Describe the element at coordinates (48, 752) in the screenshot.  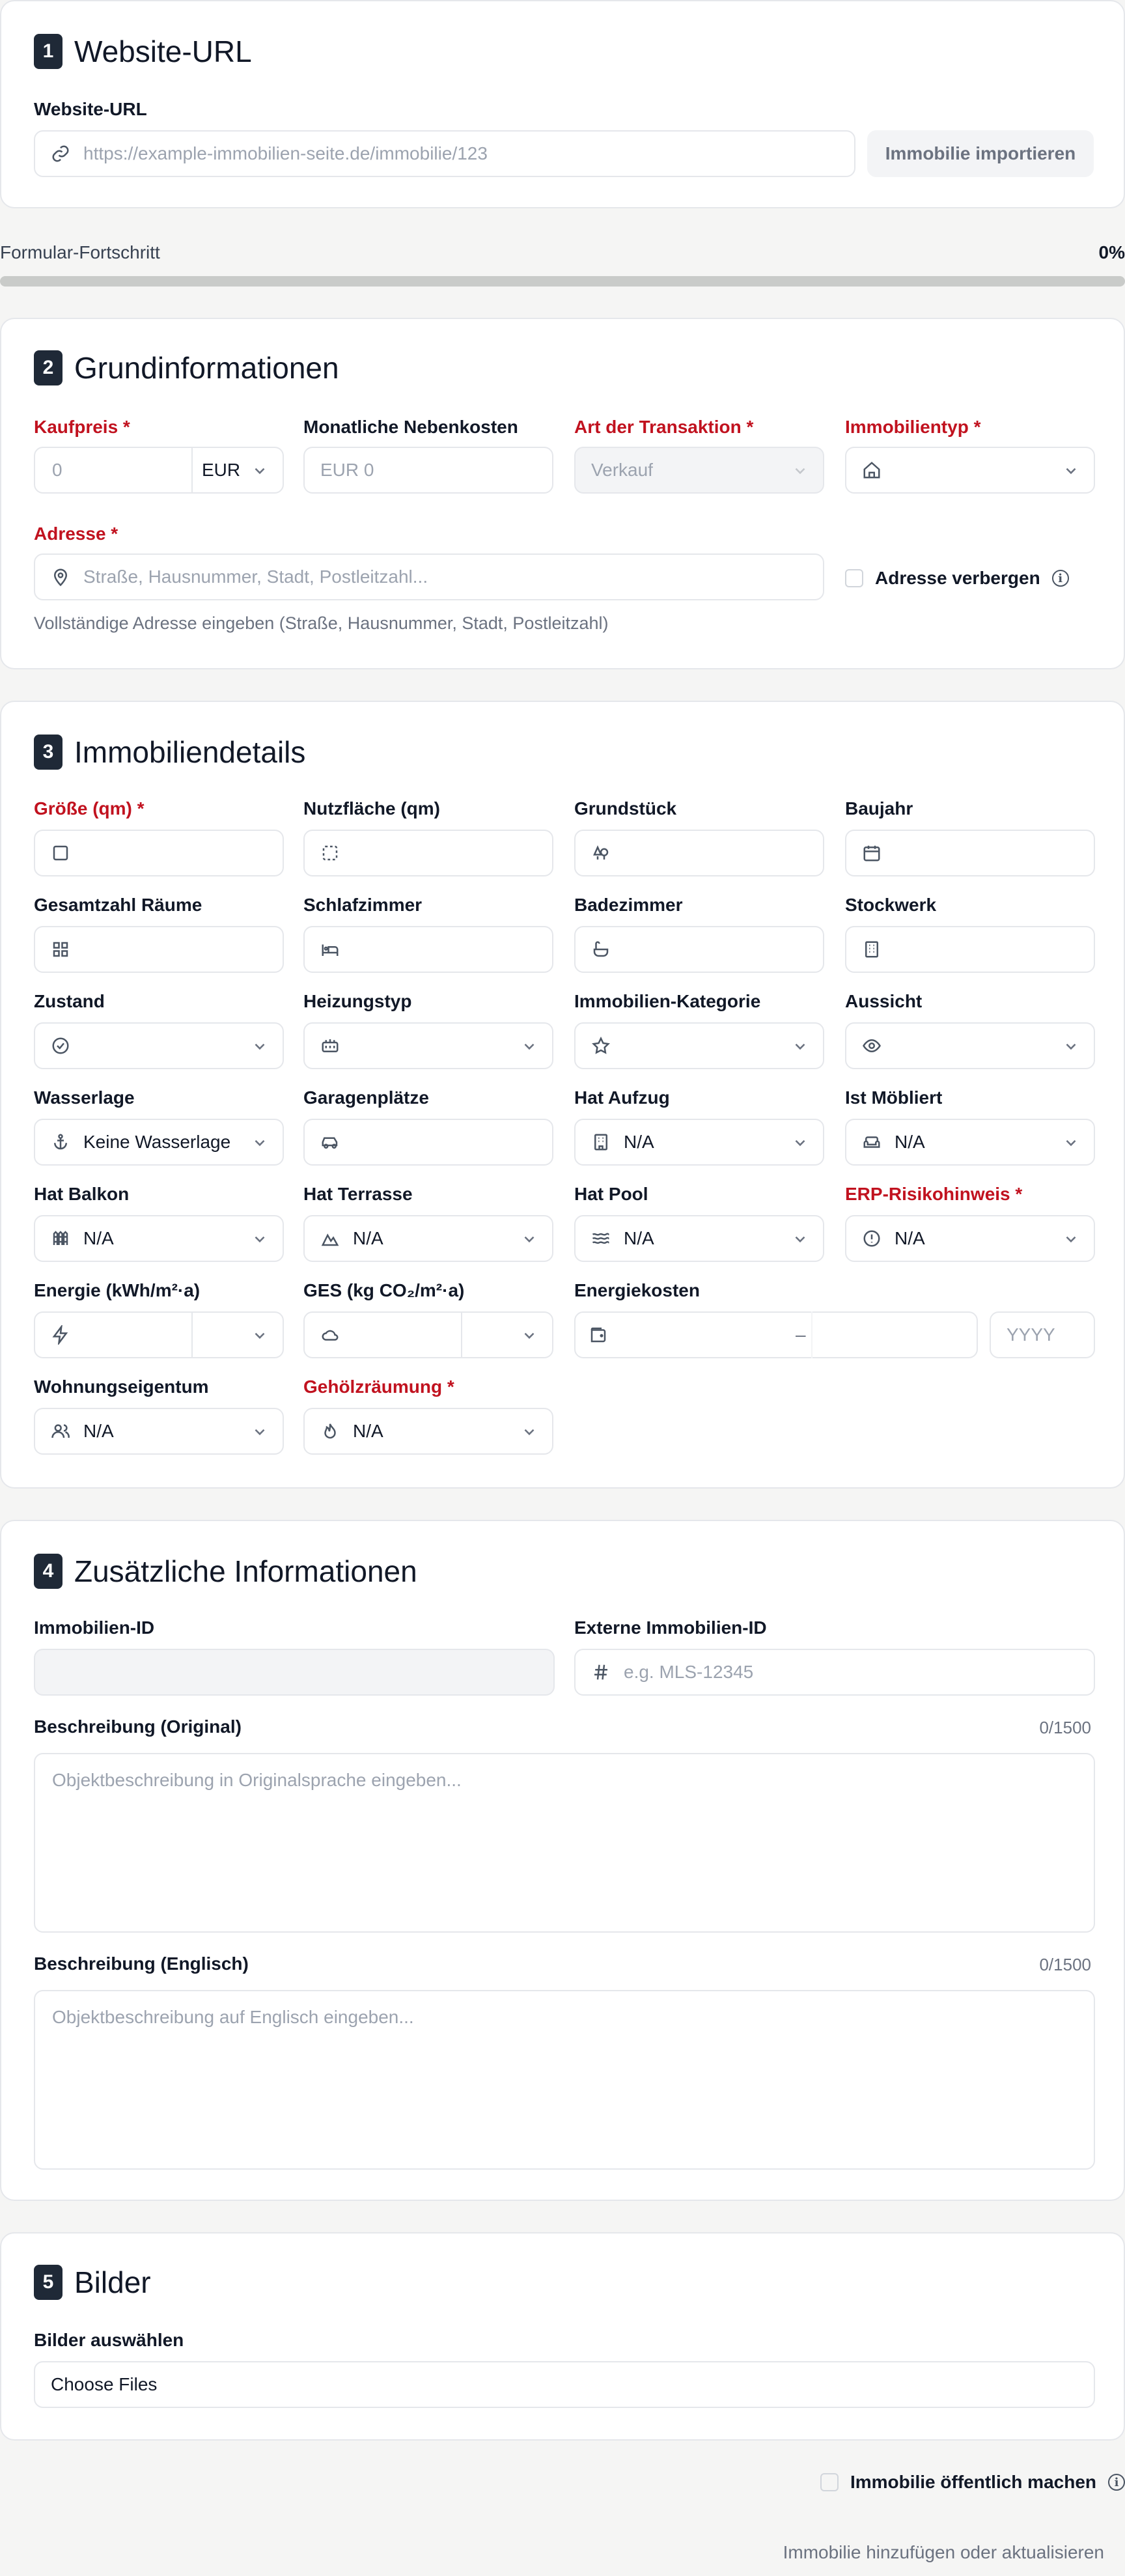
I see `step-badge: 3` at that location.